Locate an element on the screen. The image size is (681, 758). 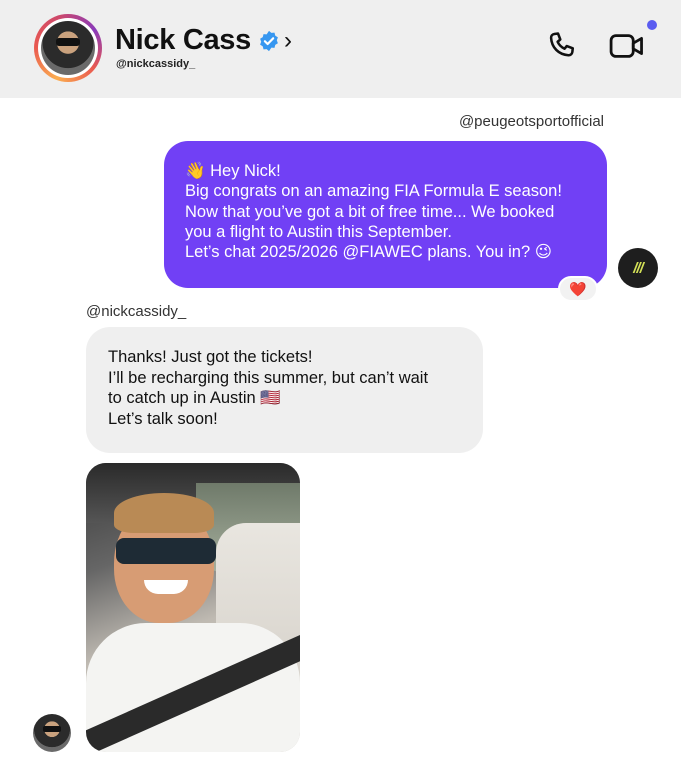
profile-avatar-story-ring is located at coordinates (68, 48).